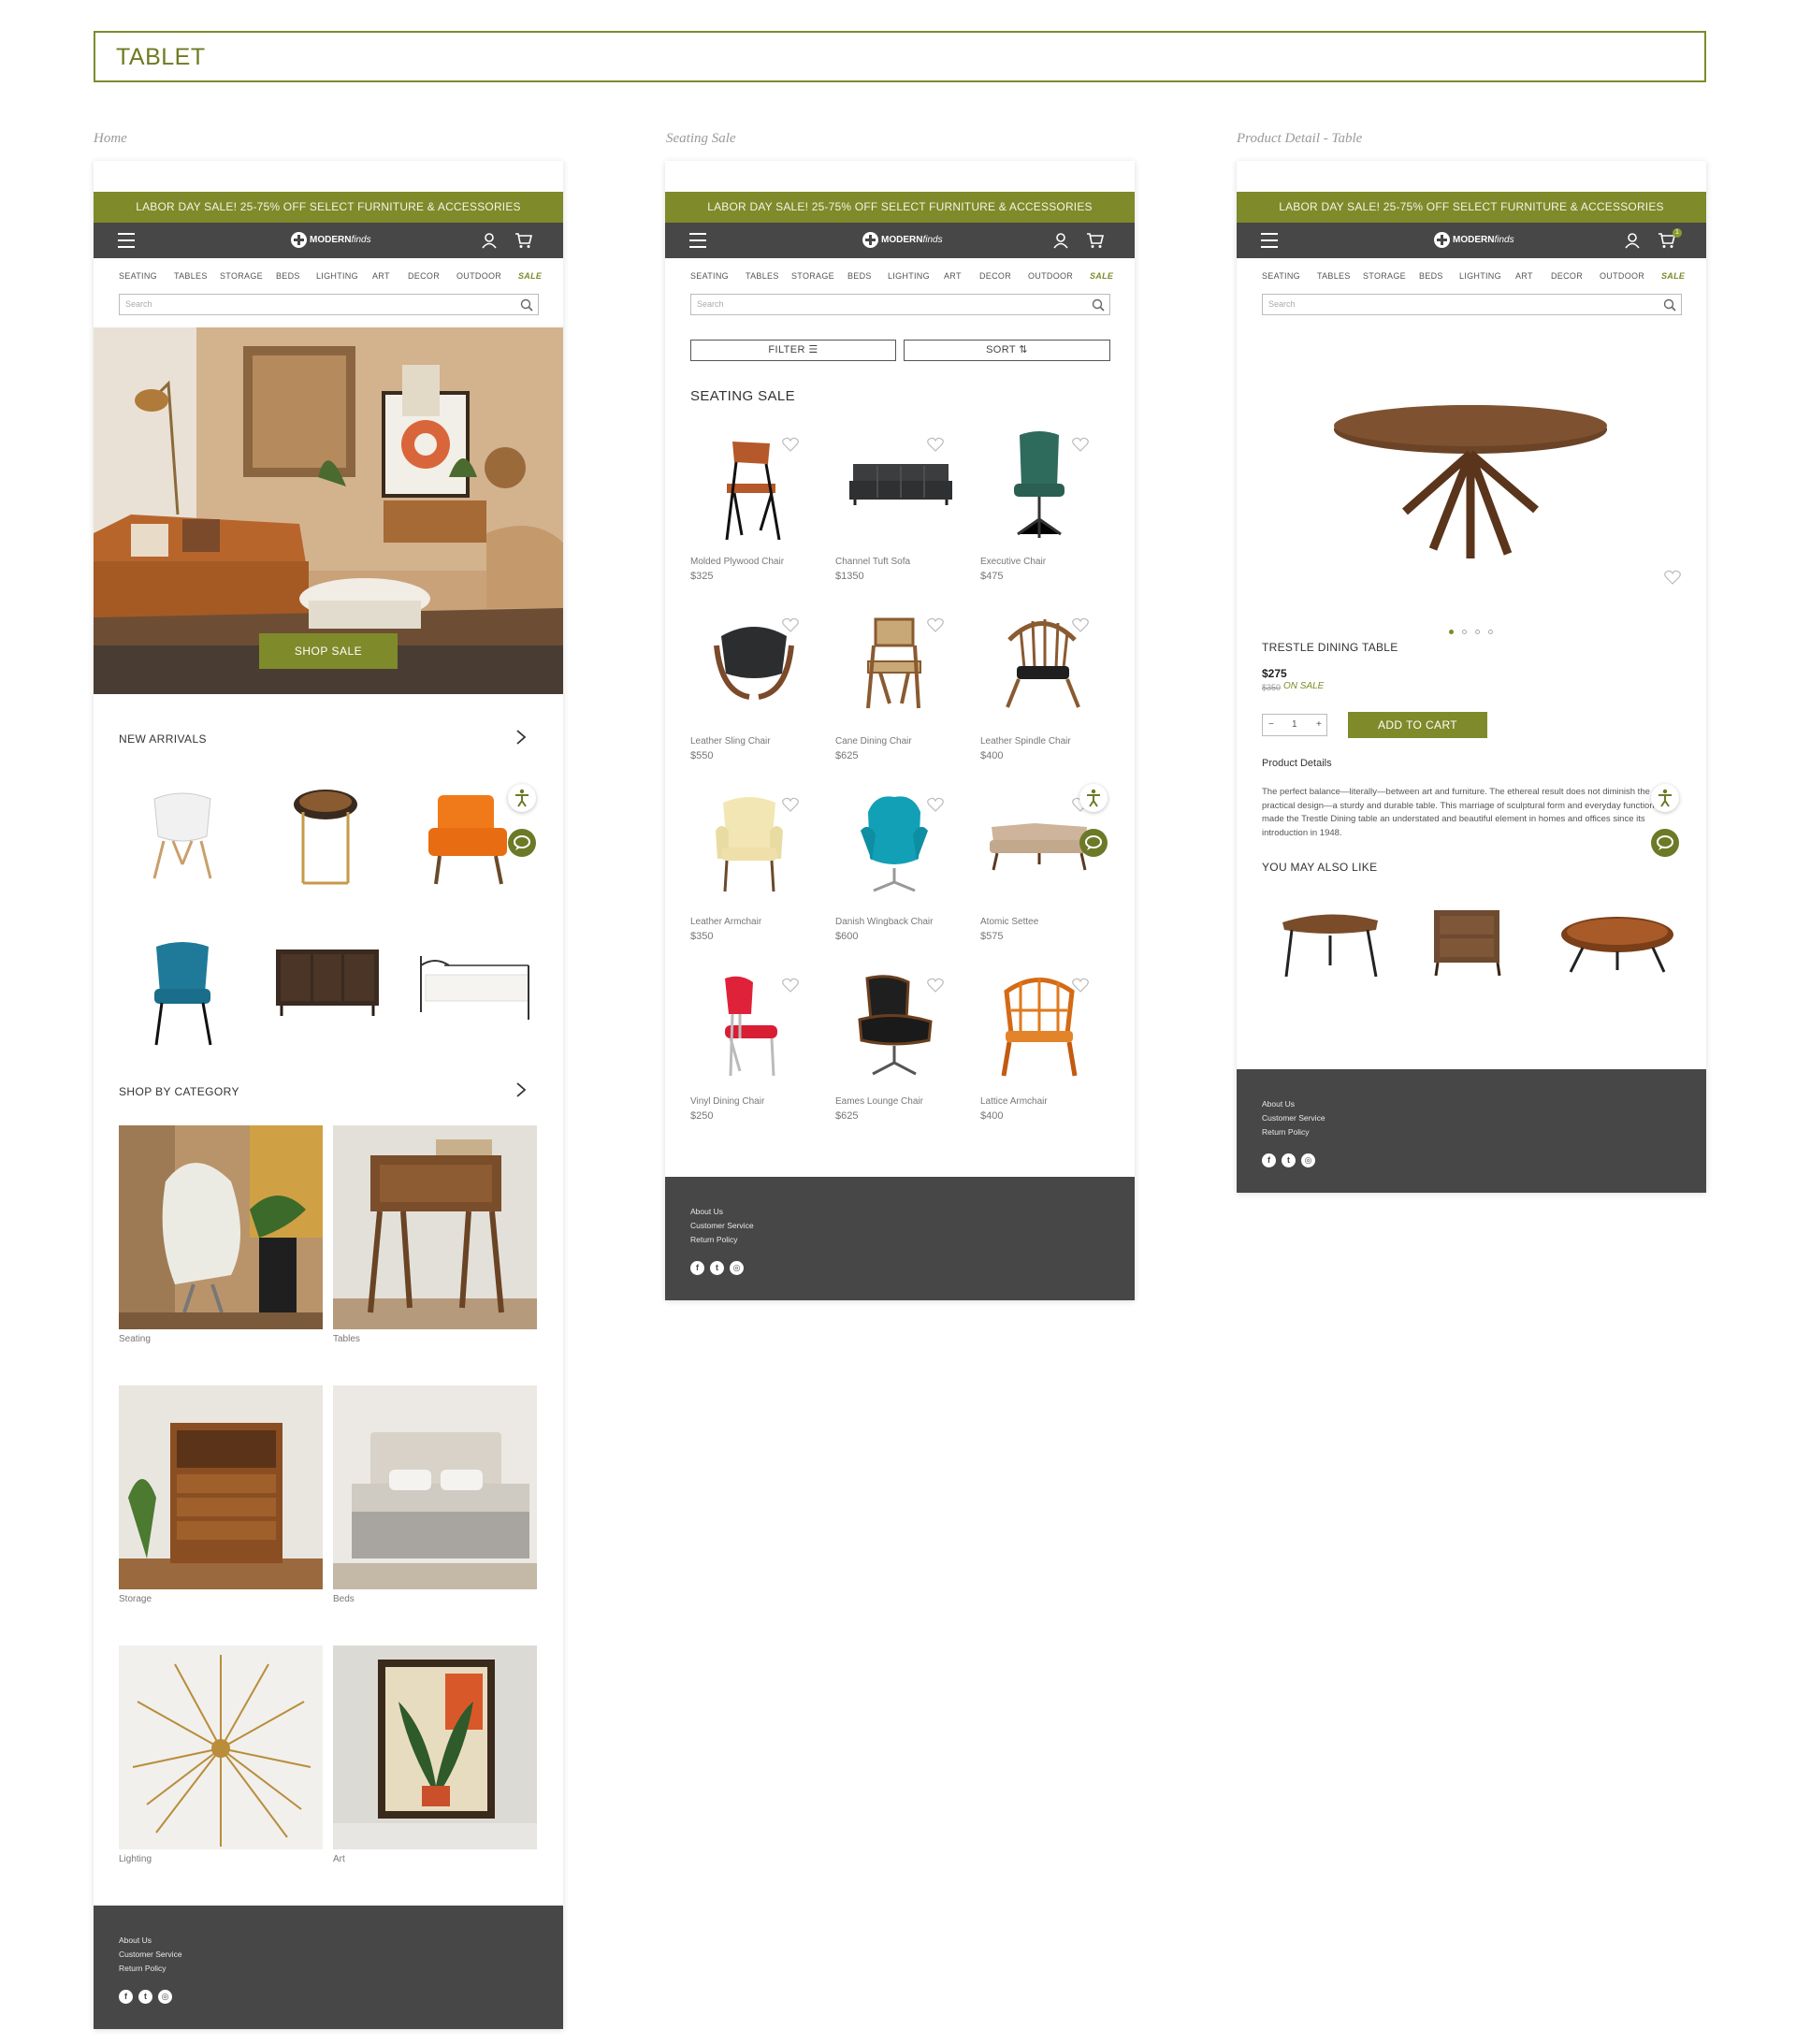  Describe the element at coordinates (1319, 724) in the screenshot. I see `quantity-increment-button: +` at that location.